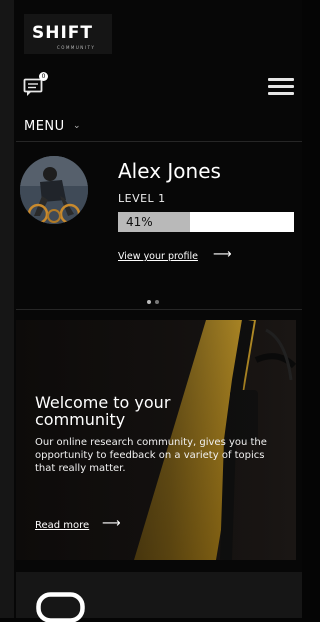 This screenshot has width=320, height=622. I want to click on progress-percent-text: 41%, so click(139, 222).